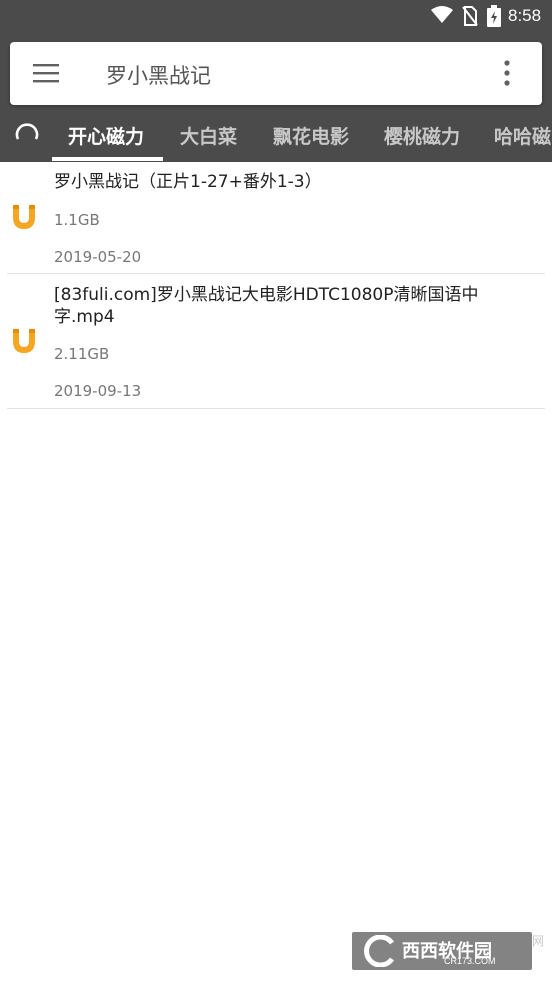  I want to click on tab-piaohua-dianying: 飘花电影, so click(311, 135).